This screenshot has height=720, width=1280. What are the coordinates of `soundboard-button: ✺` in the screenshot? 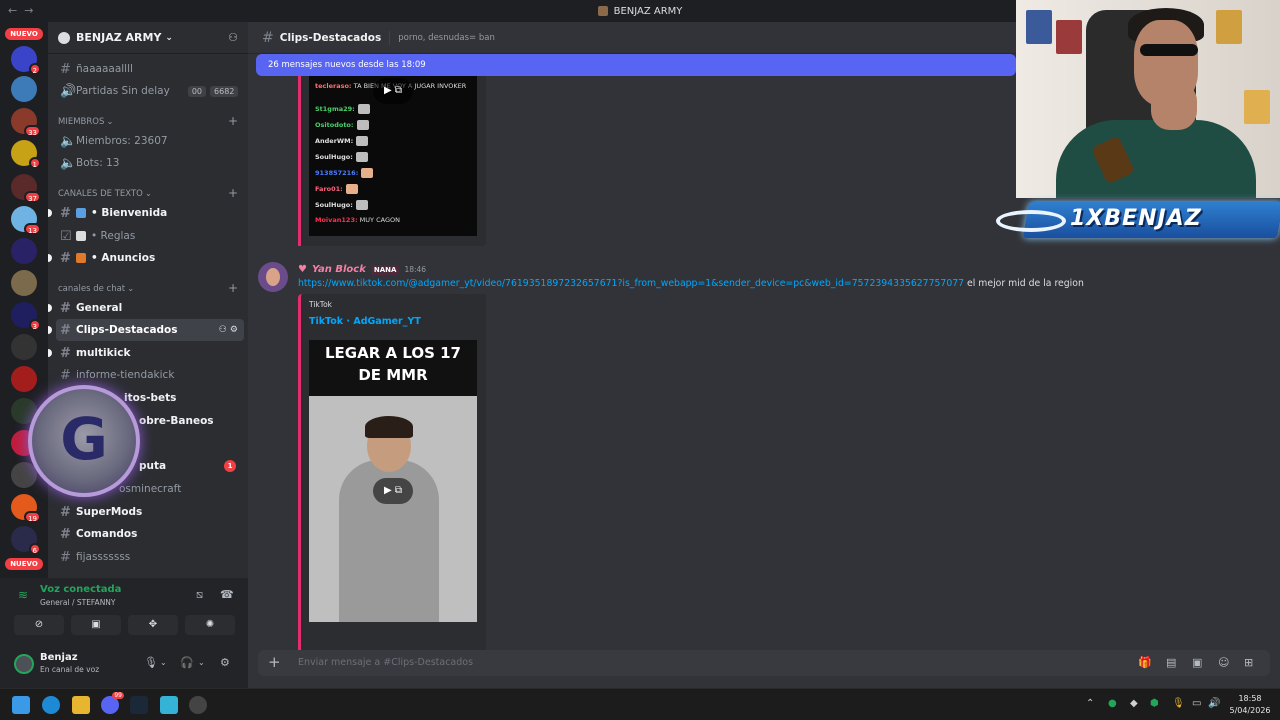 It's located at (210, 625).